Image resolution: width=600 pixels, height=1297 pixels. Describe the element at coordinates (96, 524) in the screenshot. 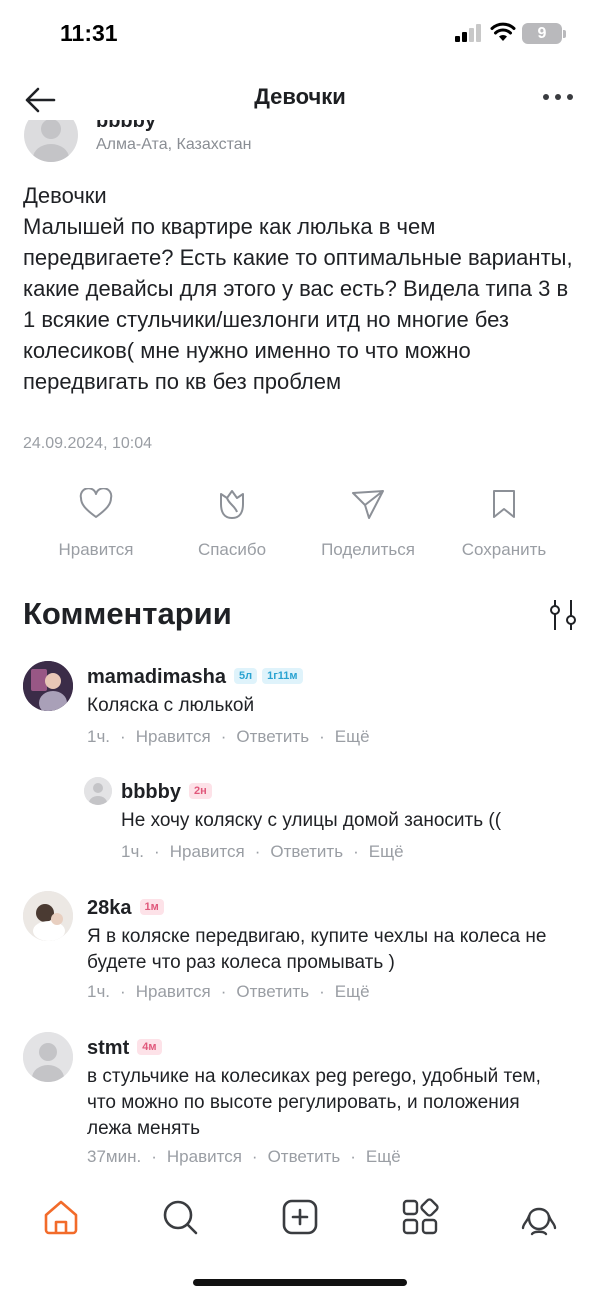

I see `like-button: Нравится` at that location.